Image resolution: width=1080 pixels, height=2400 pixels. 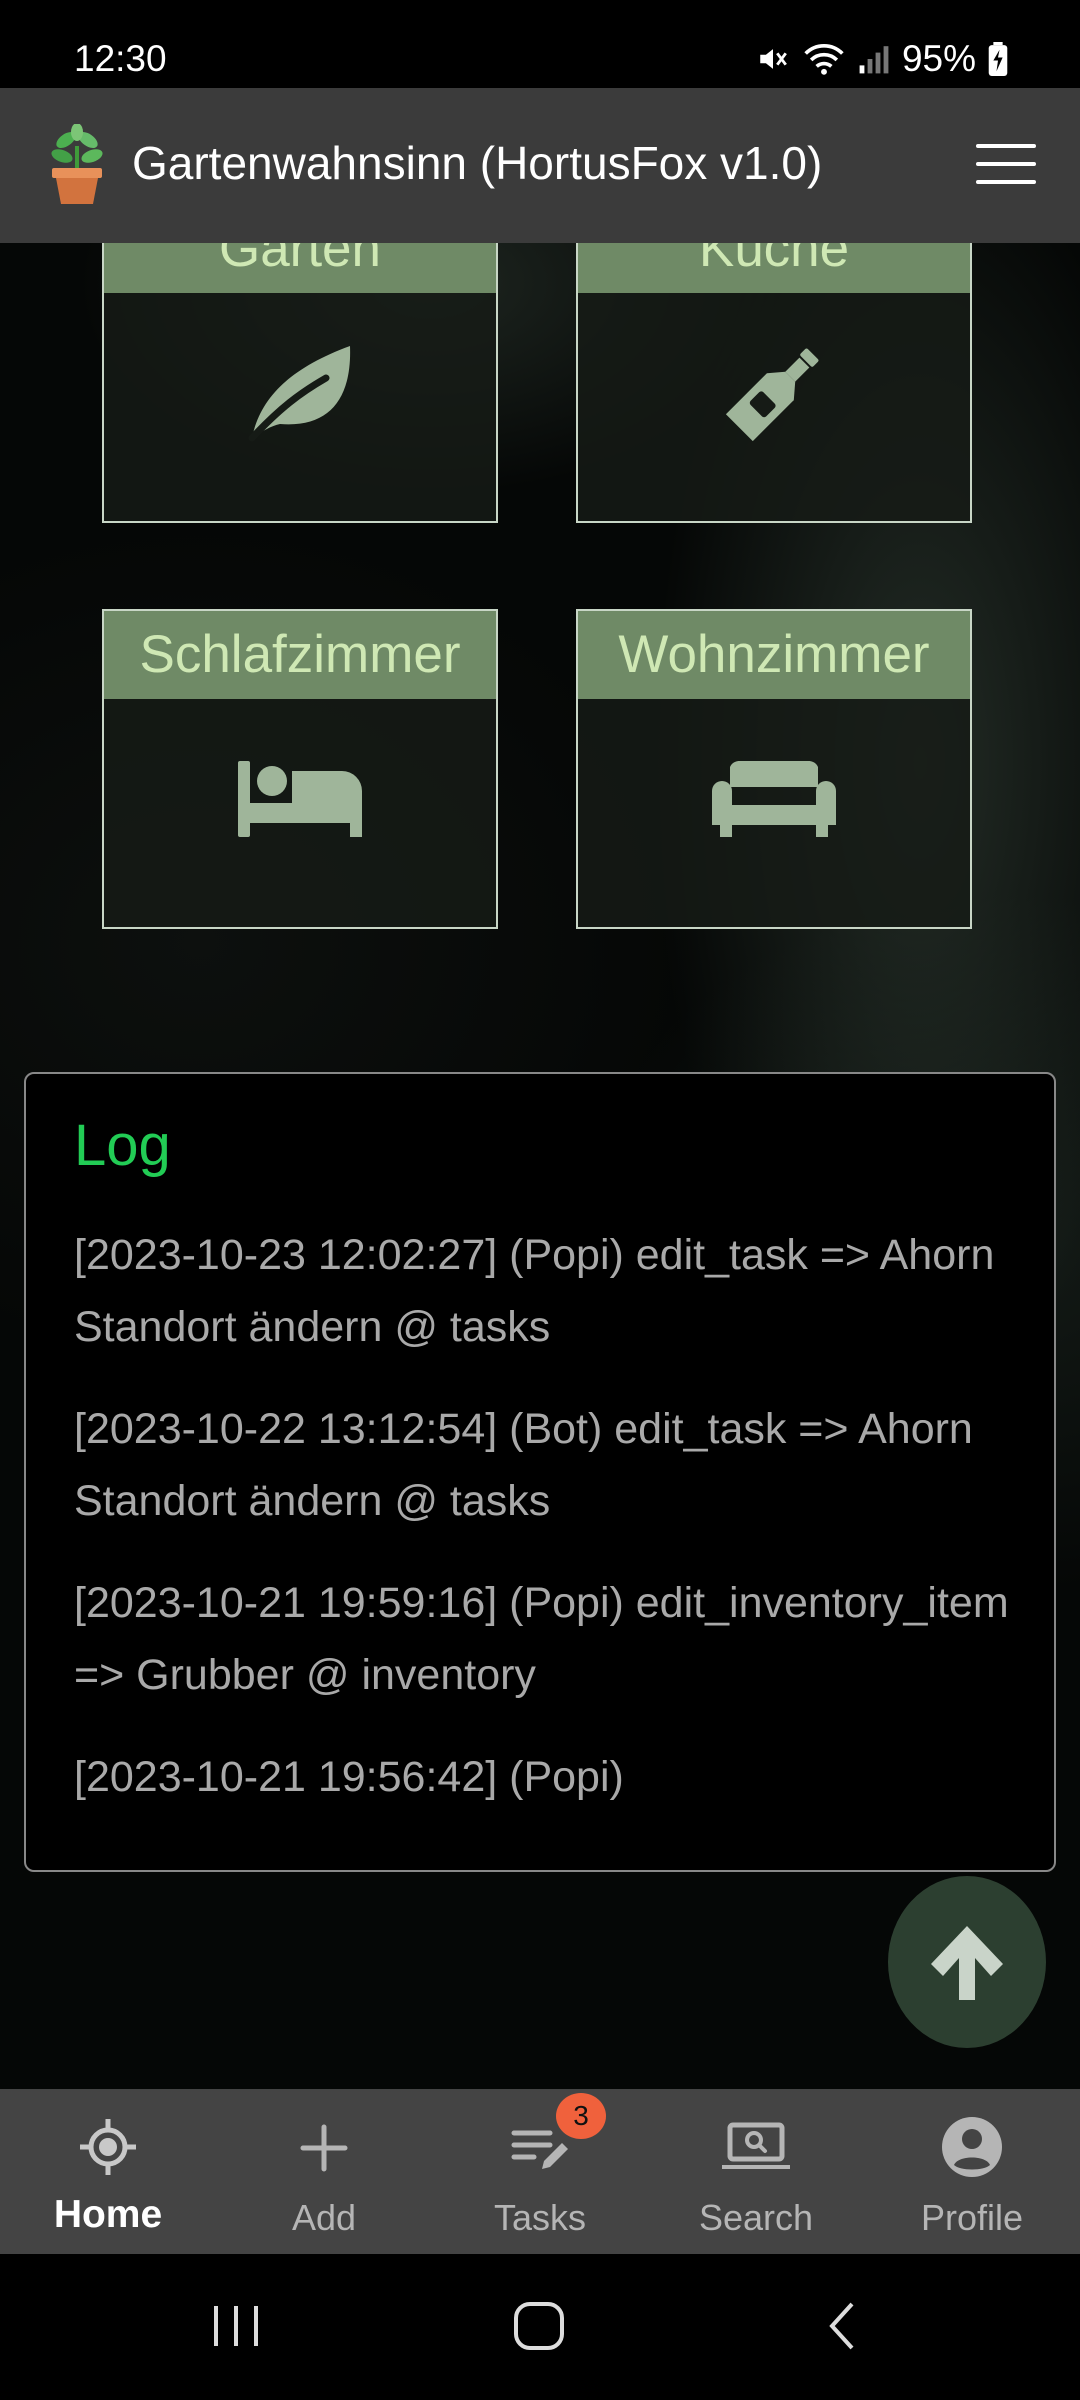 I want to click on nav-item-add: Add, so click(x=324, y=2171).